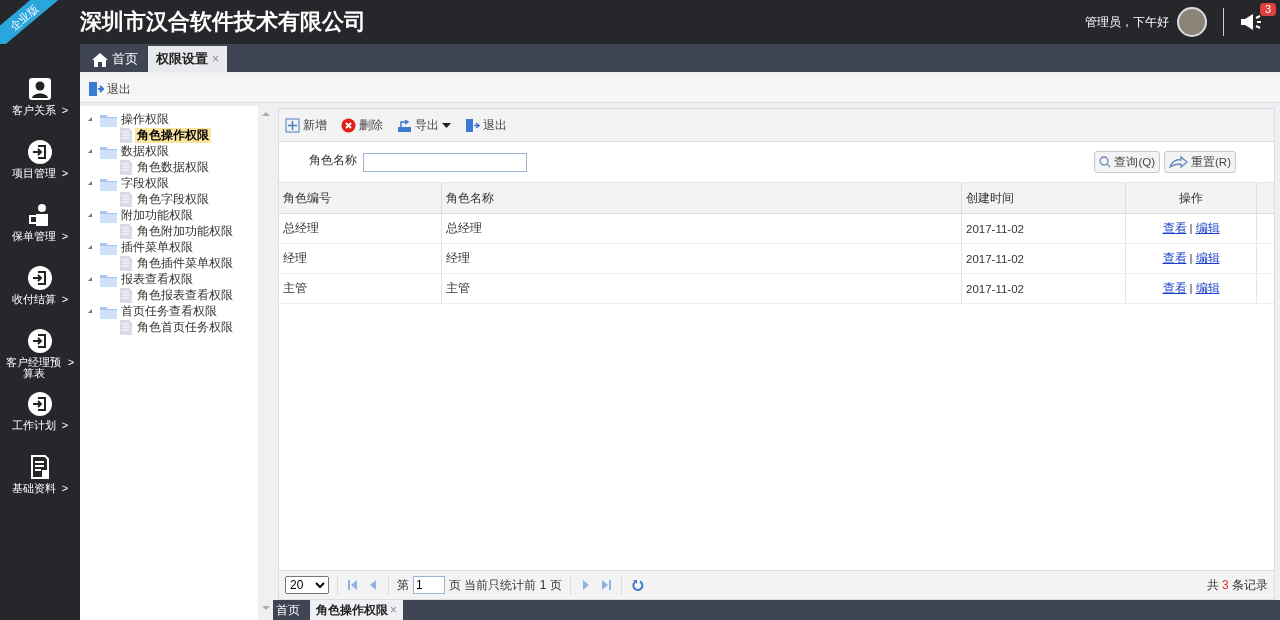 The width and height of the screenshot is (1280, 620). Describe the element at coordinates (172, 135) in the screenshot. I see `tree-node: 角色操作权限` at that location.